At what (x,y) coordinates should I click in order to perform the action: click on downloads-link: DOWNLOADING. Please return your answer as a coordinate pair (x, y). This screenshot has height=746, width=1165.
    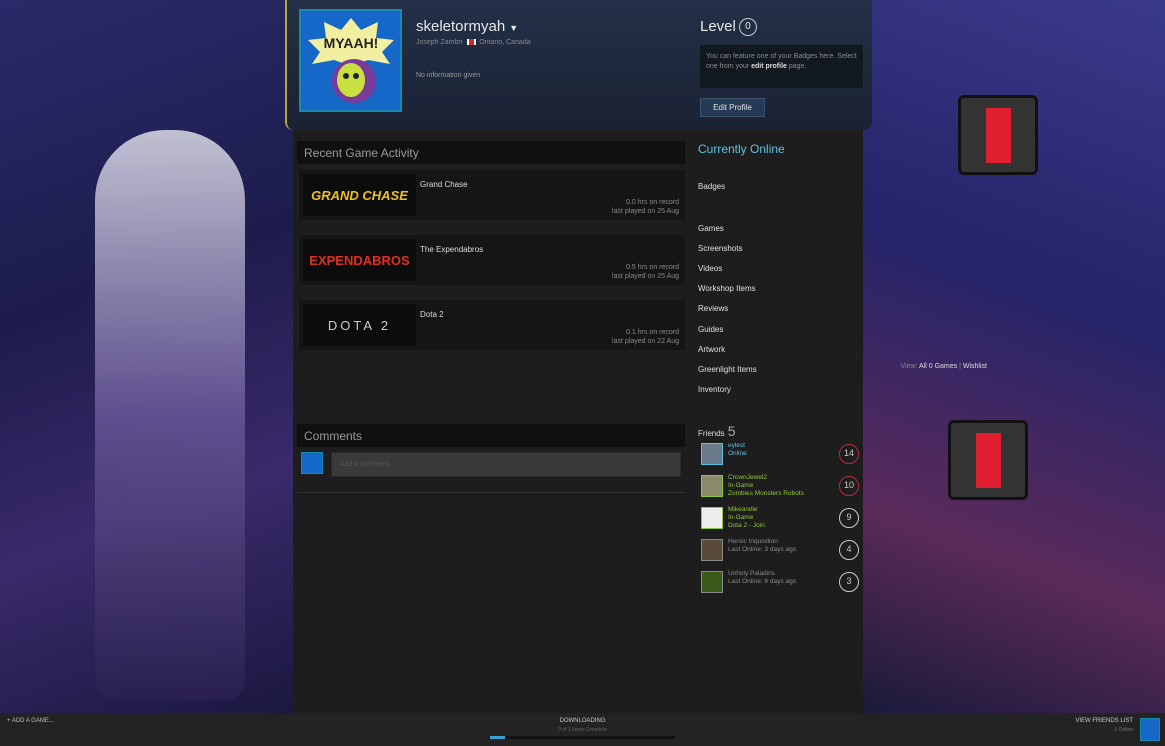
    Looking at the image, I should click on (582, 721).